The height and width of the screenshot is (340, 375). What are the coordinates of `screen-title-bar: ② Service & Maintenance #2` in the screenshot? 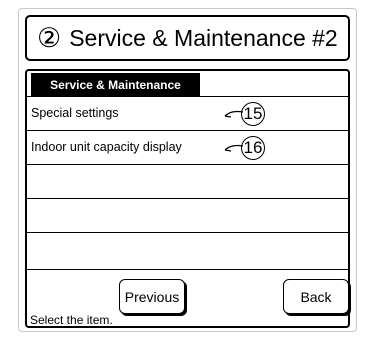 It's located at (187, 38).